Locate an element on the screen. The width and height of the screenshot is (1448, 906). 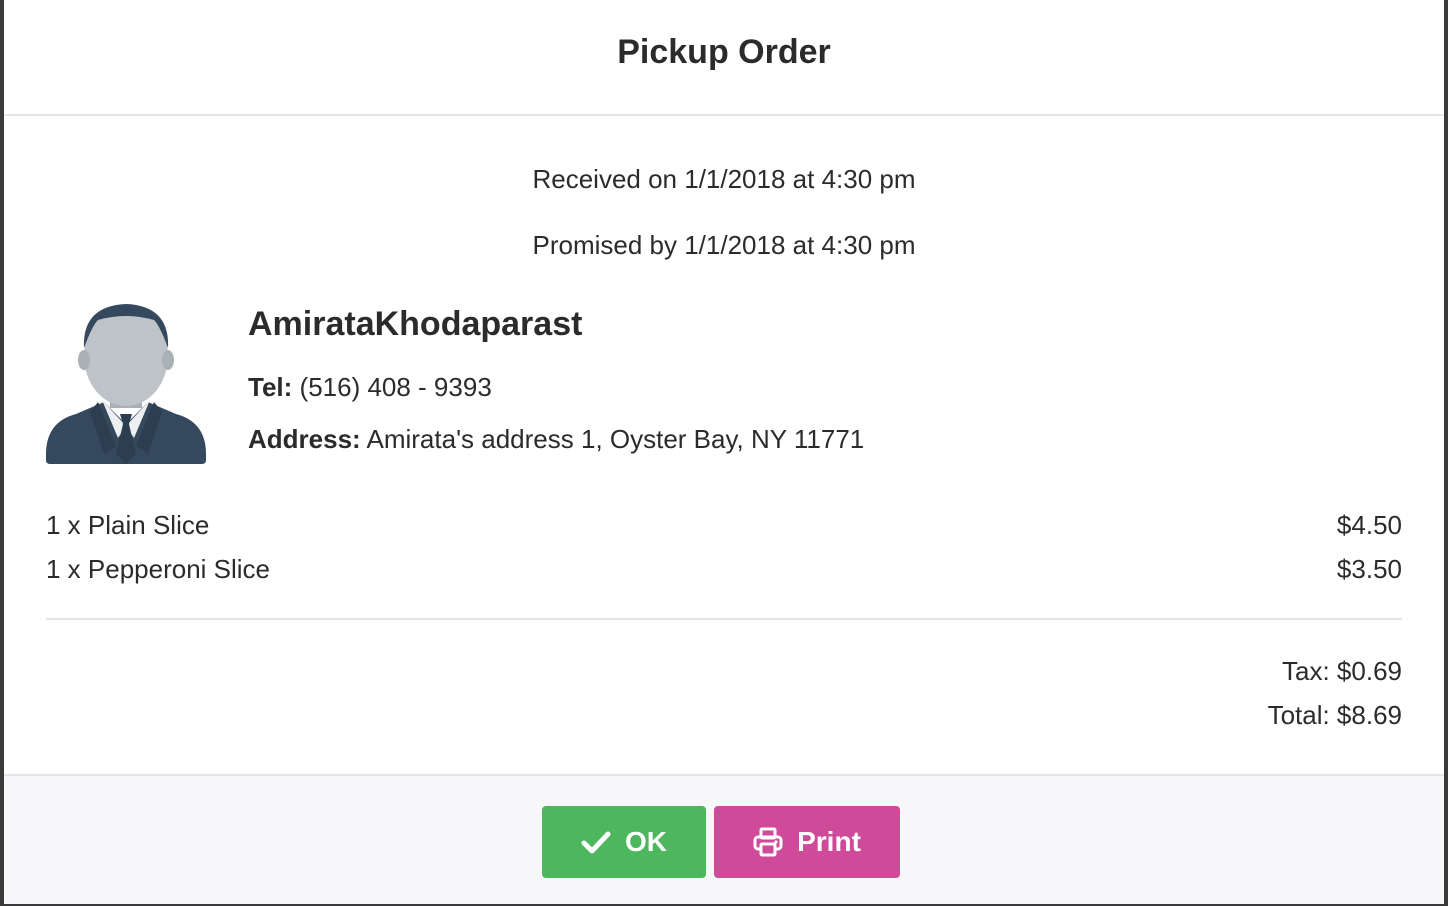
modal-header: Pickup Order is located at coordinates (724, 58).